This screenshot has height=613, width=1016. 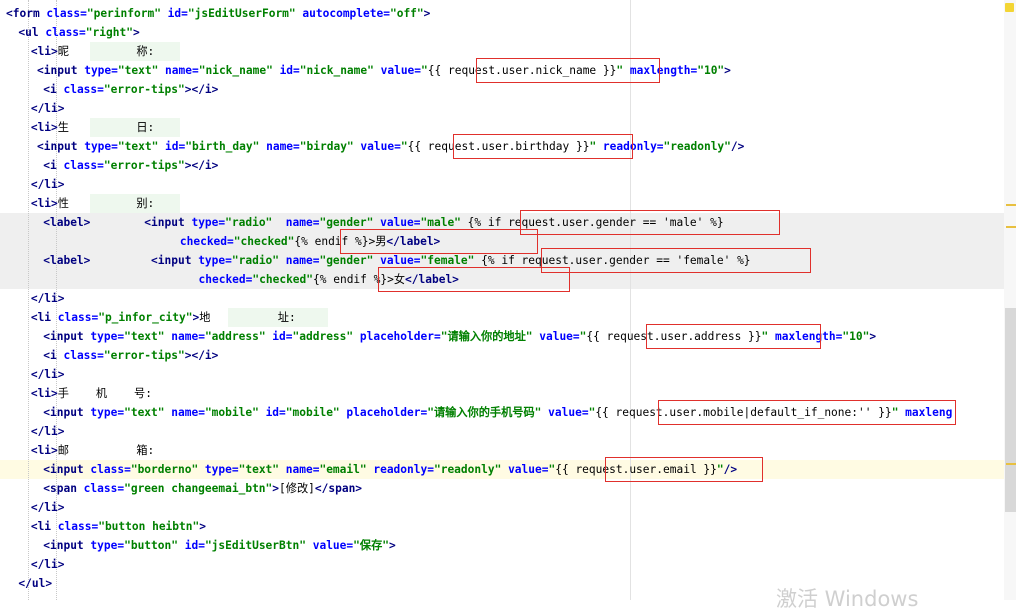 What do you see at coordinates (163, 317) in the screenshot?
I see `code-line: <li class="p_infor_city">地 址:` at bounding box center [163, 317].